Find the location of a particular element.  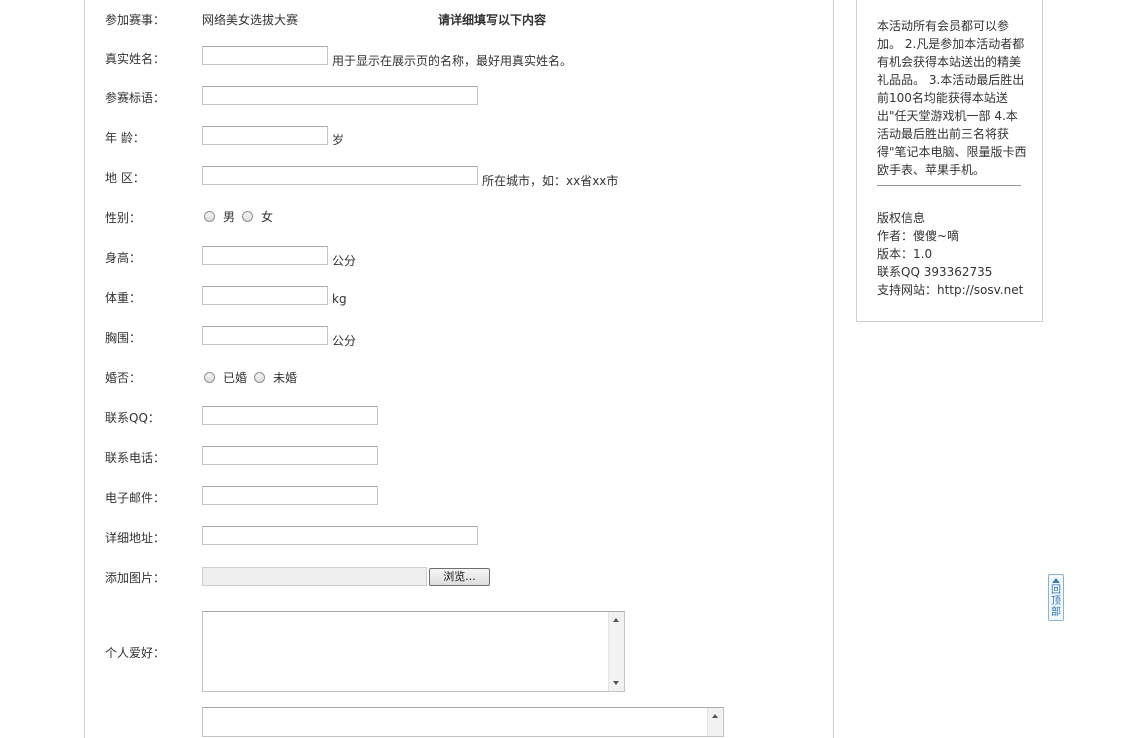

real-name-hint: 用于显示在展示页的名称，最好用真实姓名。 is located at coordinates (452, 61).